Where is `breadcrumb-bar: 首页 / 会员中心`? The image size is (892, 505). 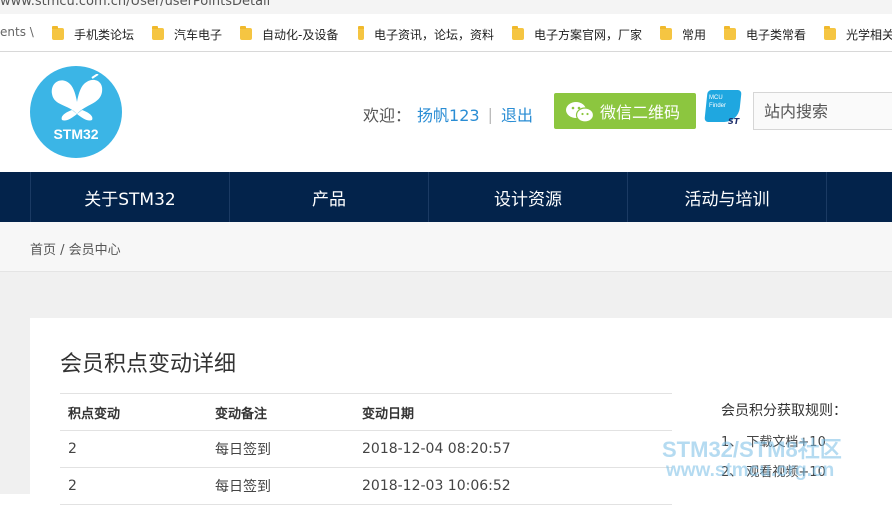 breadcrumb-bar: 首页 / 会员中心 is located at coordinates (446, 247).